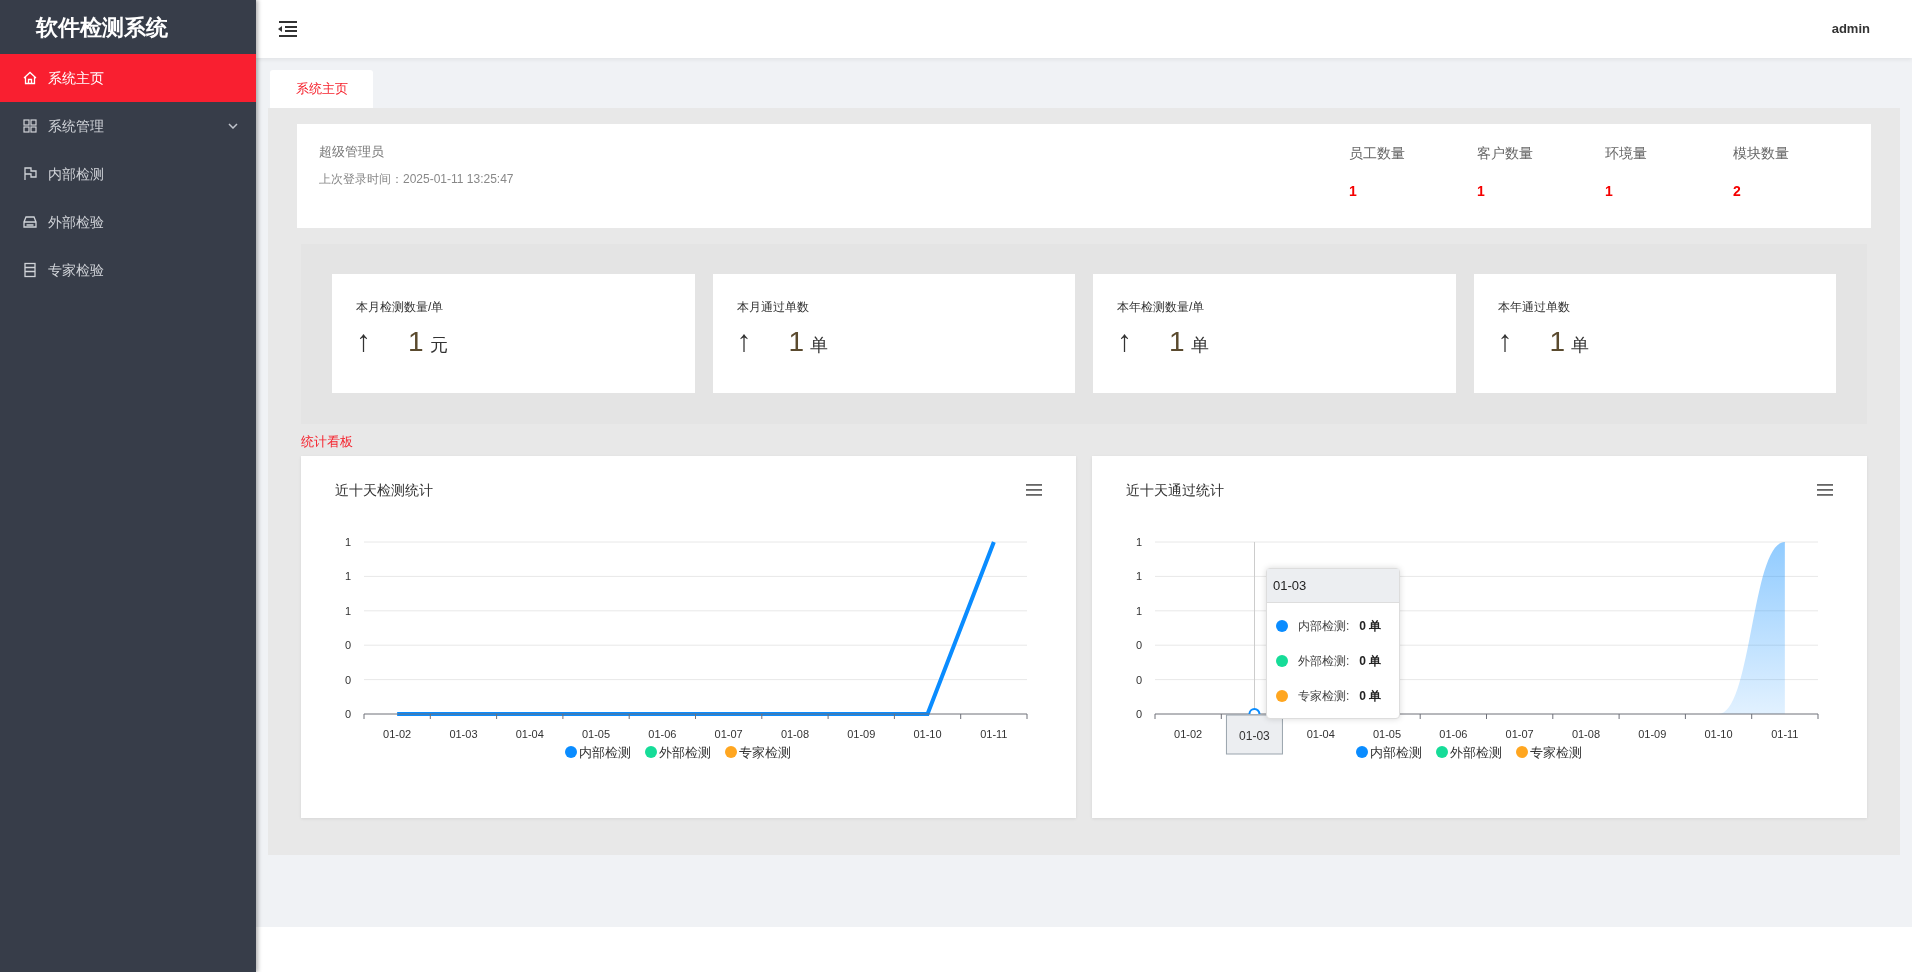 The height and width of the screenshot is (972, 1912). I want to click on sidebar-item: 系统管理, so click(128, 126).